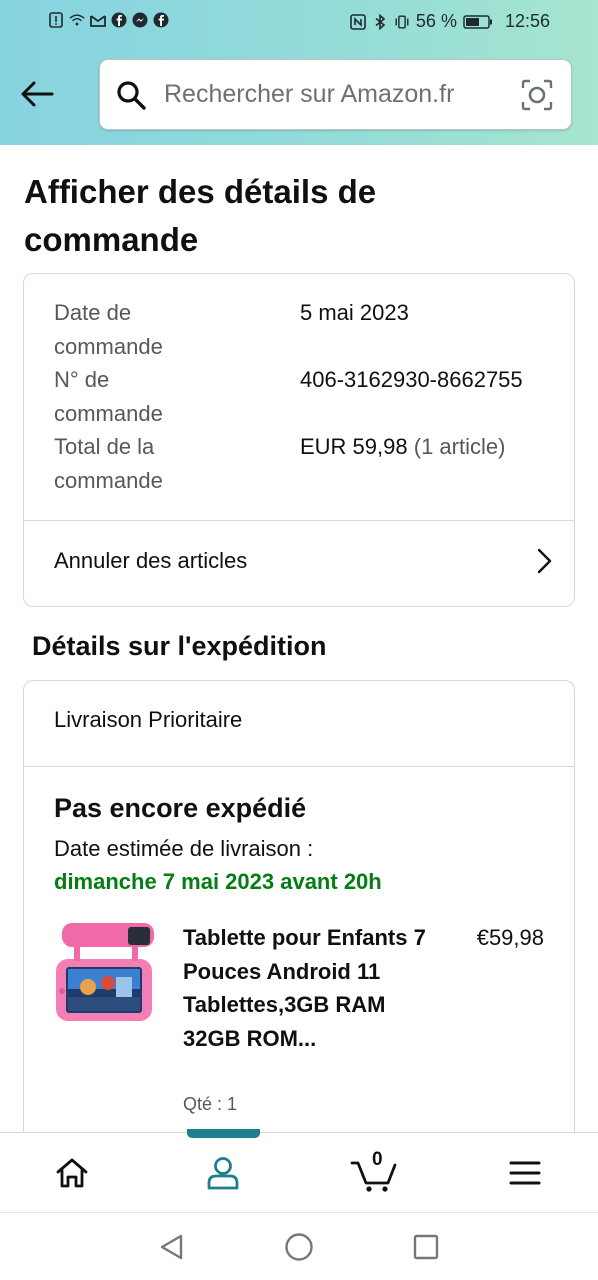 The image size is (598, 1280). What do you see at coordinates (77, 20) in the screenshot?
I see `wifi-call-icon` at bounding box center [77, 20].